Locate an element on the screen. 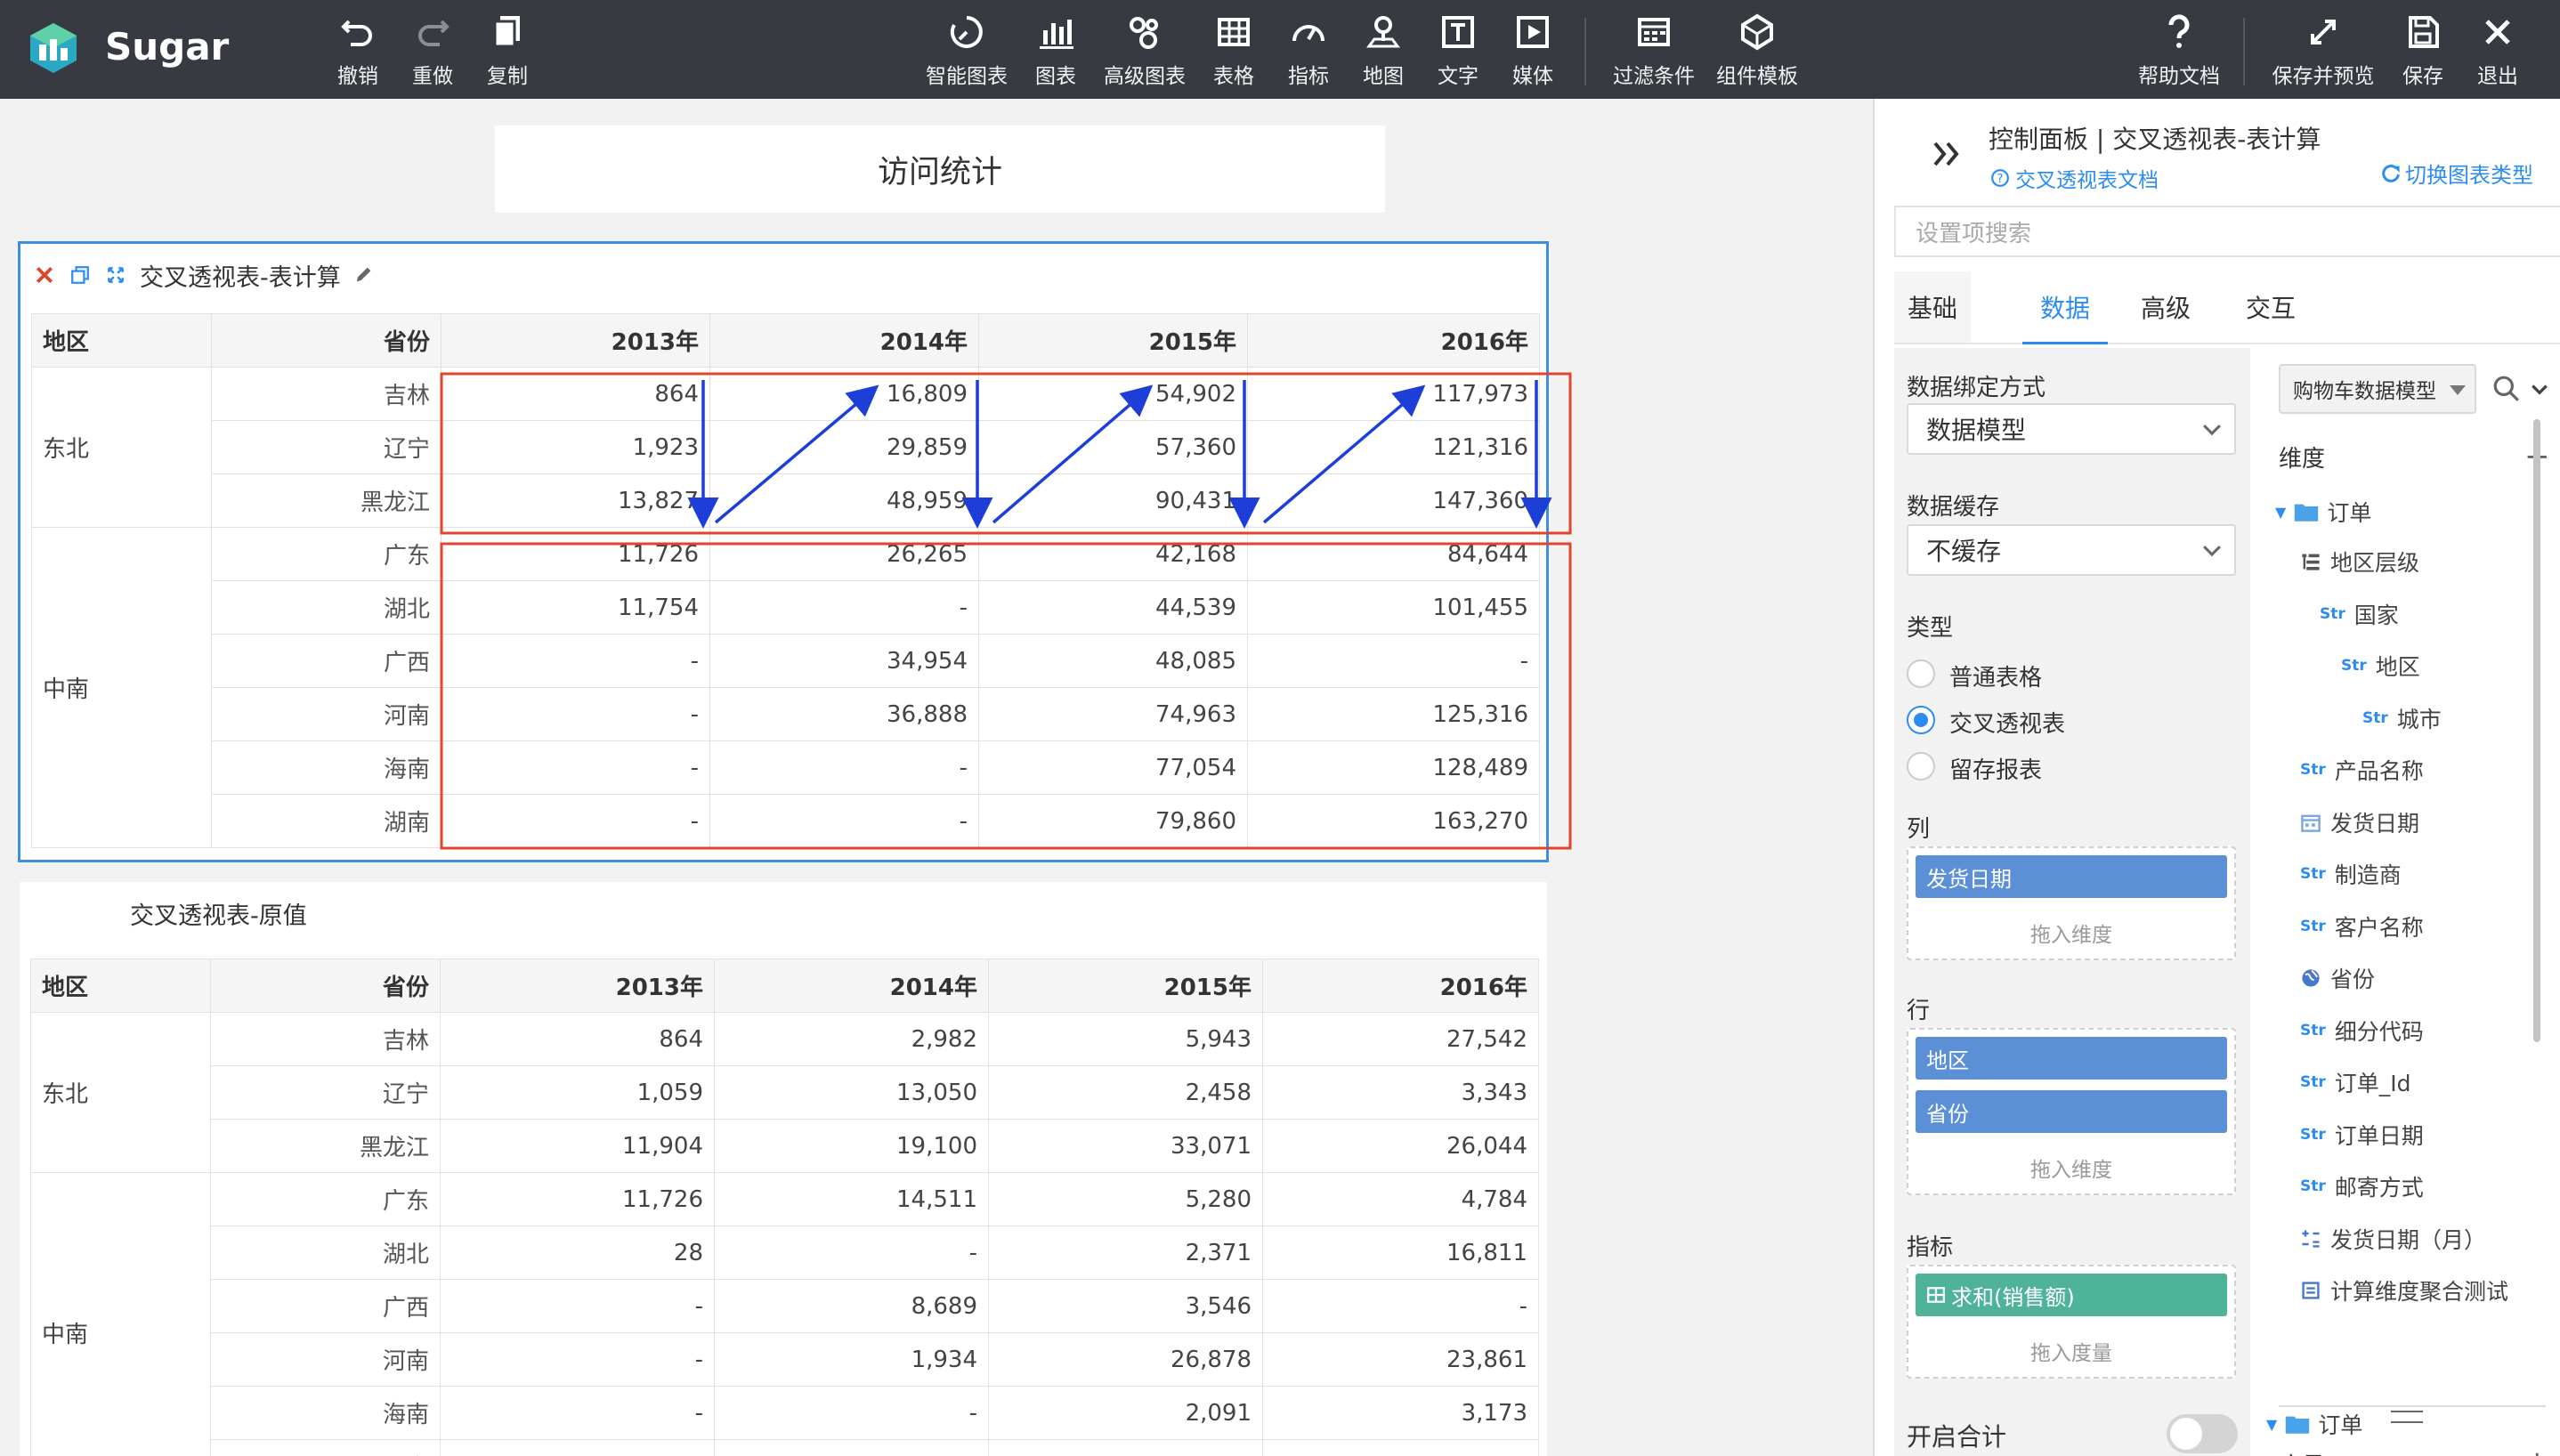  chevron-down-icon is located at coordinates (2540, 391).